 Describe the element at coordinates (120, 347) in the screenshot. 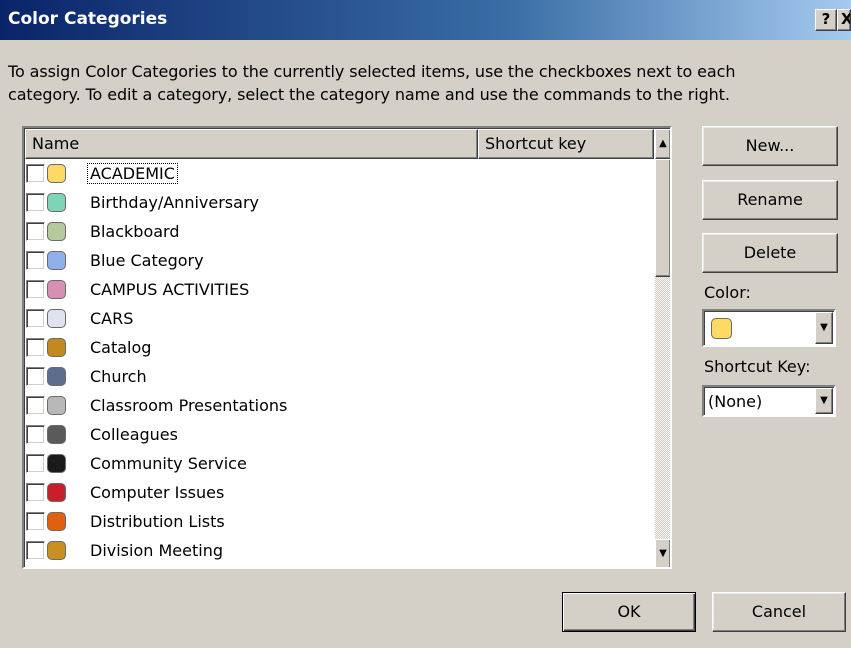

I see `category-name: Catalog` at that location.